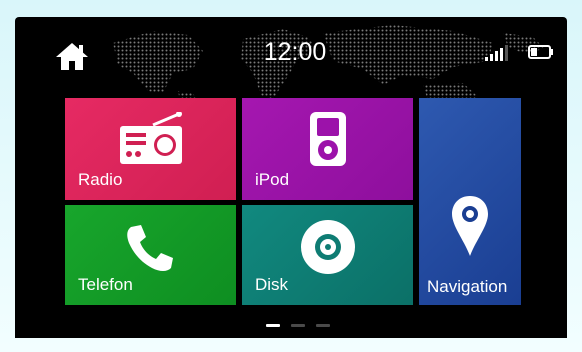  Describe the element at coordinates (272, 179) in the screenshot. I see `tile-label-ipod: iPod` at that location.